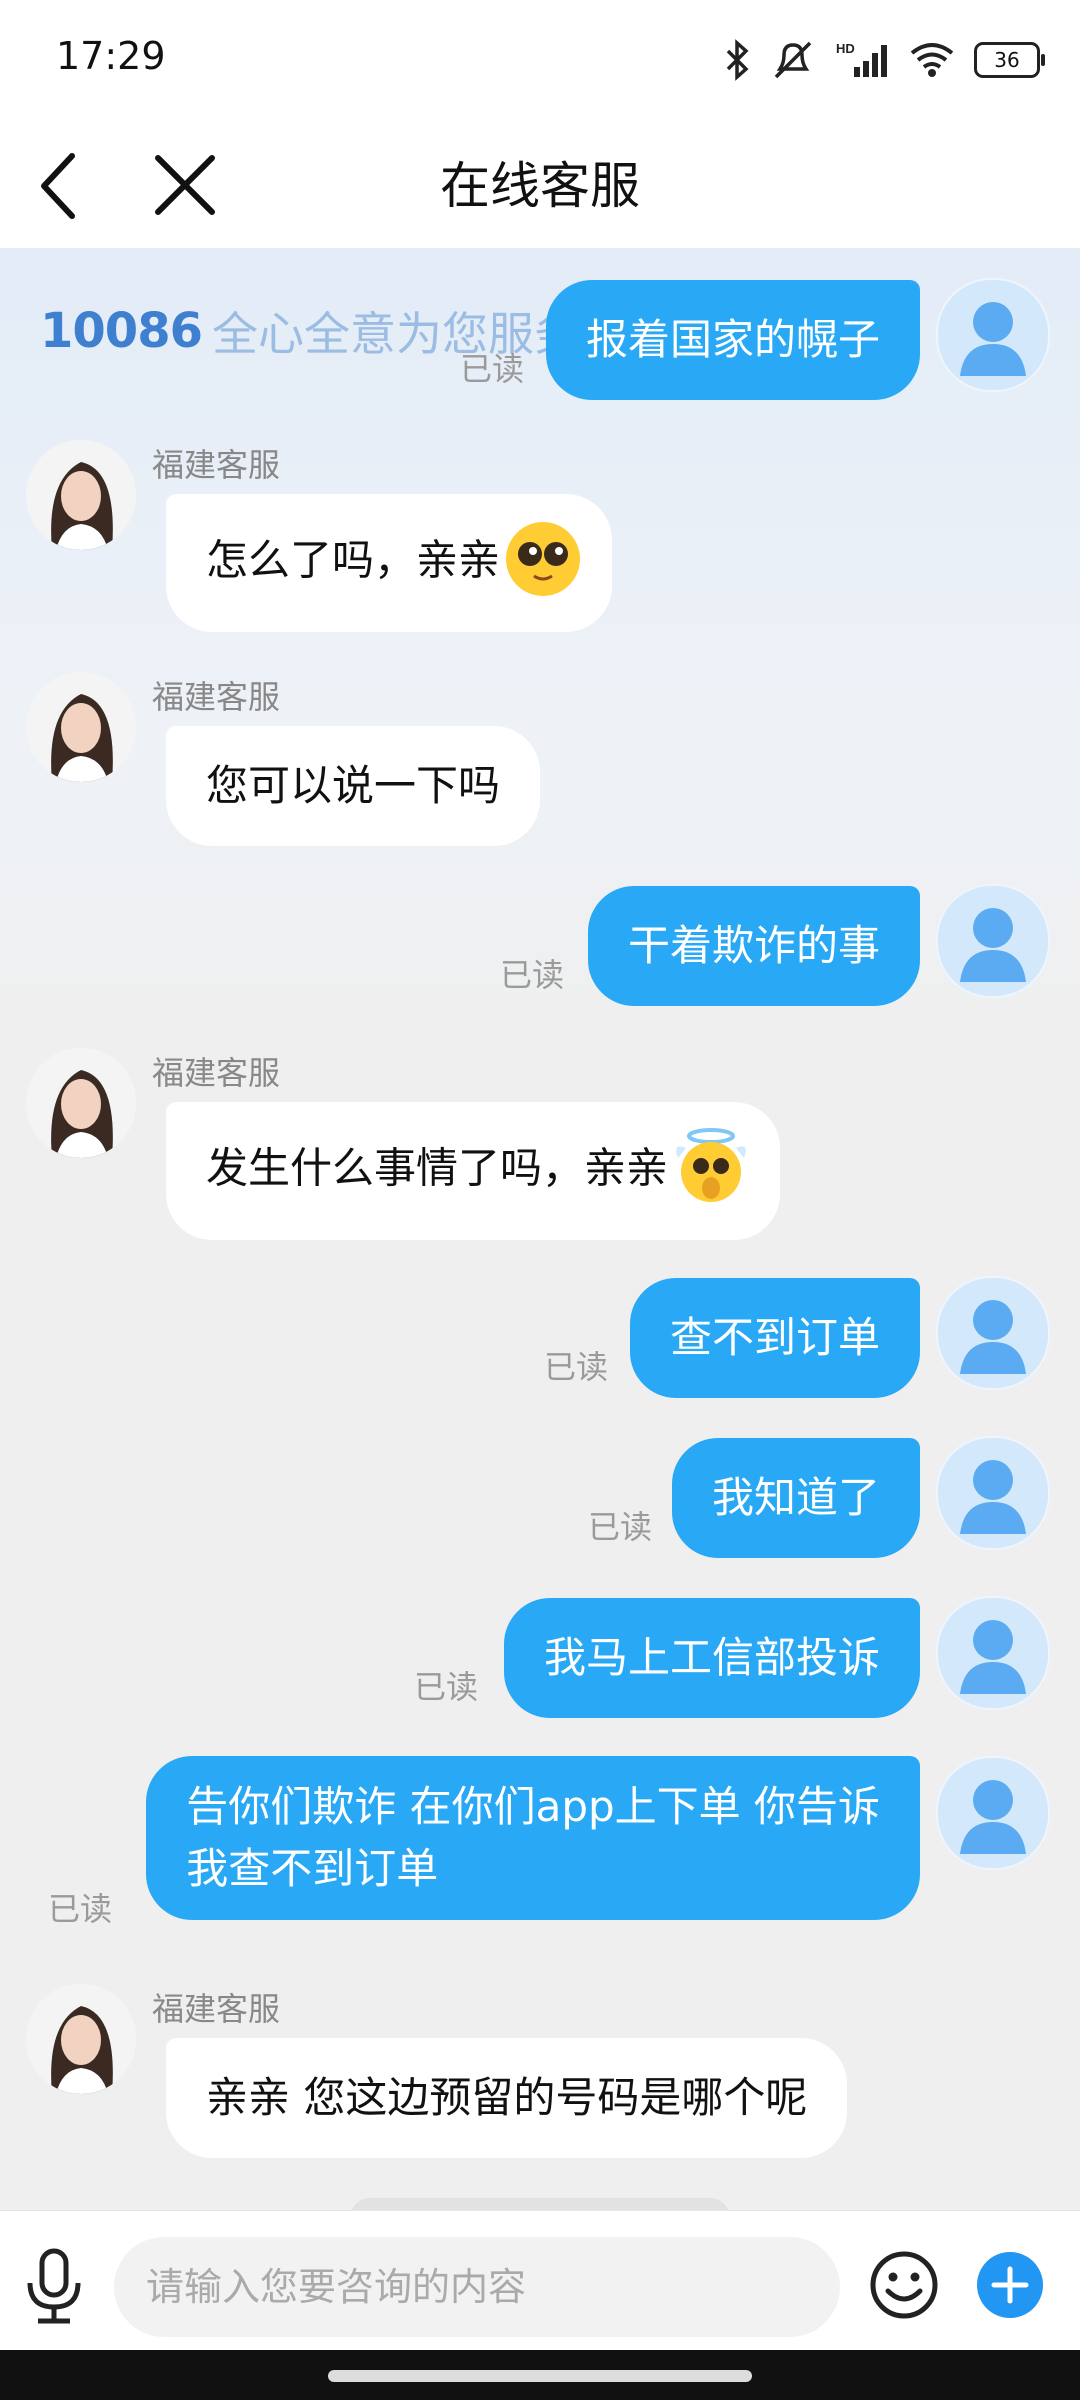 This screenshot has width=1080, height=2400. Describe the element at coordinates (533, 1838) in the screenshot. I see `message-bubble-outgoing: 告你们欺诈 在你们app上下单 你告诉 我查不到订单` at that location.